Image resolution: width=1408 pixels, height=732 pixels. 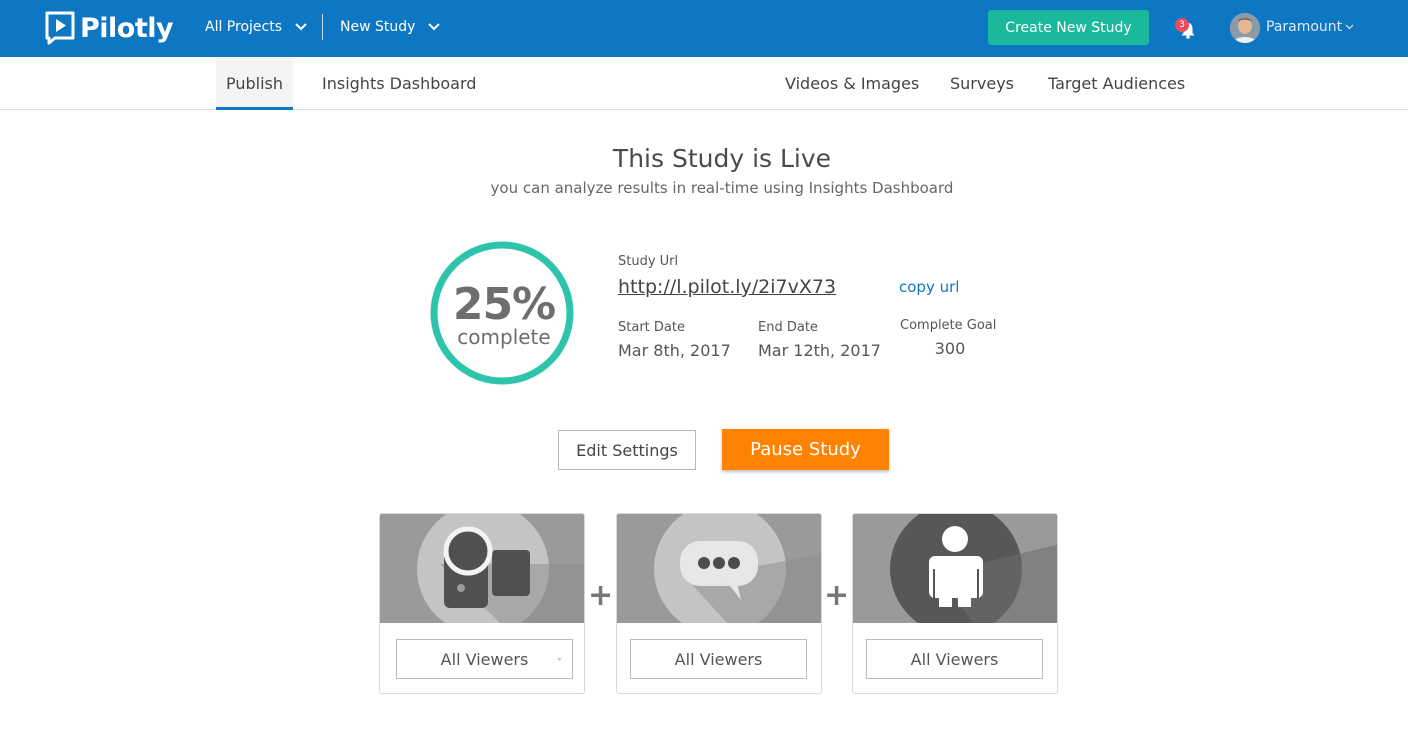 What do you see at coordinates (805, 449) in the screenshot?
I see `pause-study-button: Pause Study` at bounding box center [805, 449].